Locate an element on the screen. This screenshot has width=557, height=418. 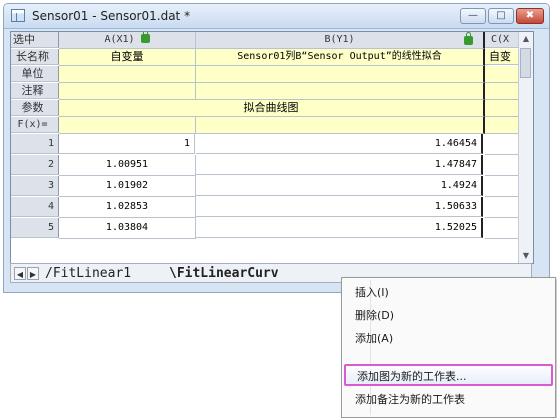
scroll-up-icon: ▲ is located at coordinates (526, 39).